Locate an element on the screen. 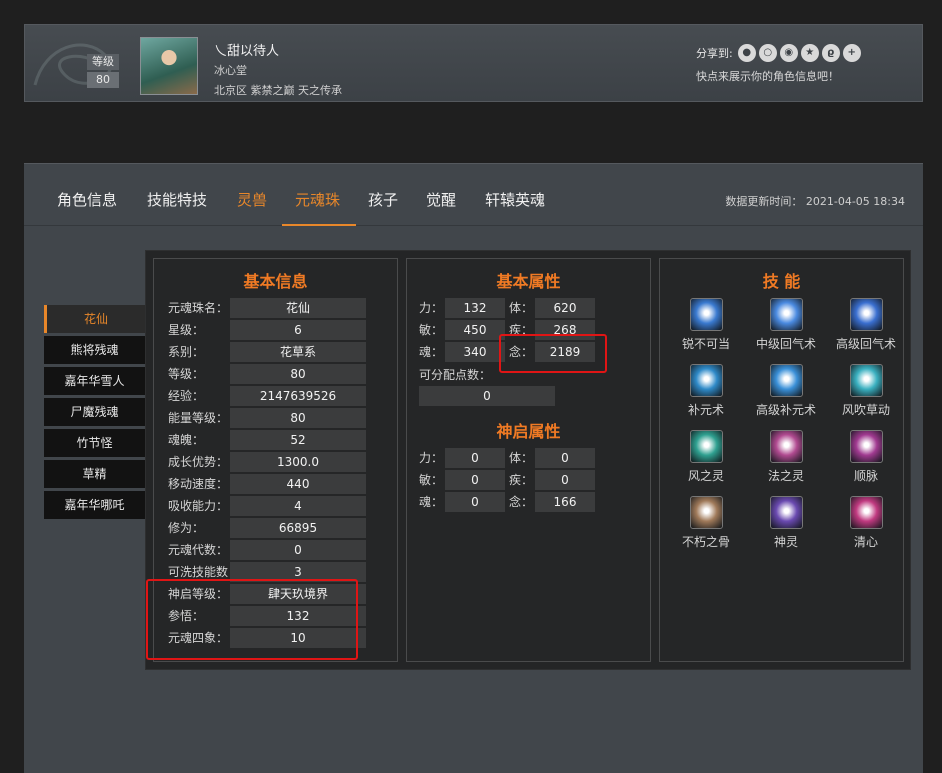 The width and height of the screenshot is (942, 773). swirl-icon is located at coordinates (866, 314).